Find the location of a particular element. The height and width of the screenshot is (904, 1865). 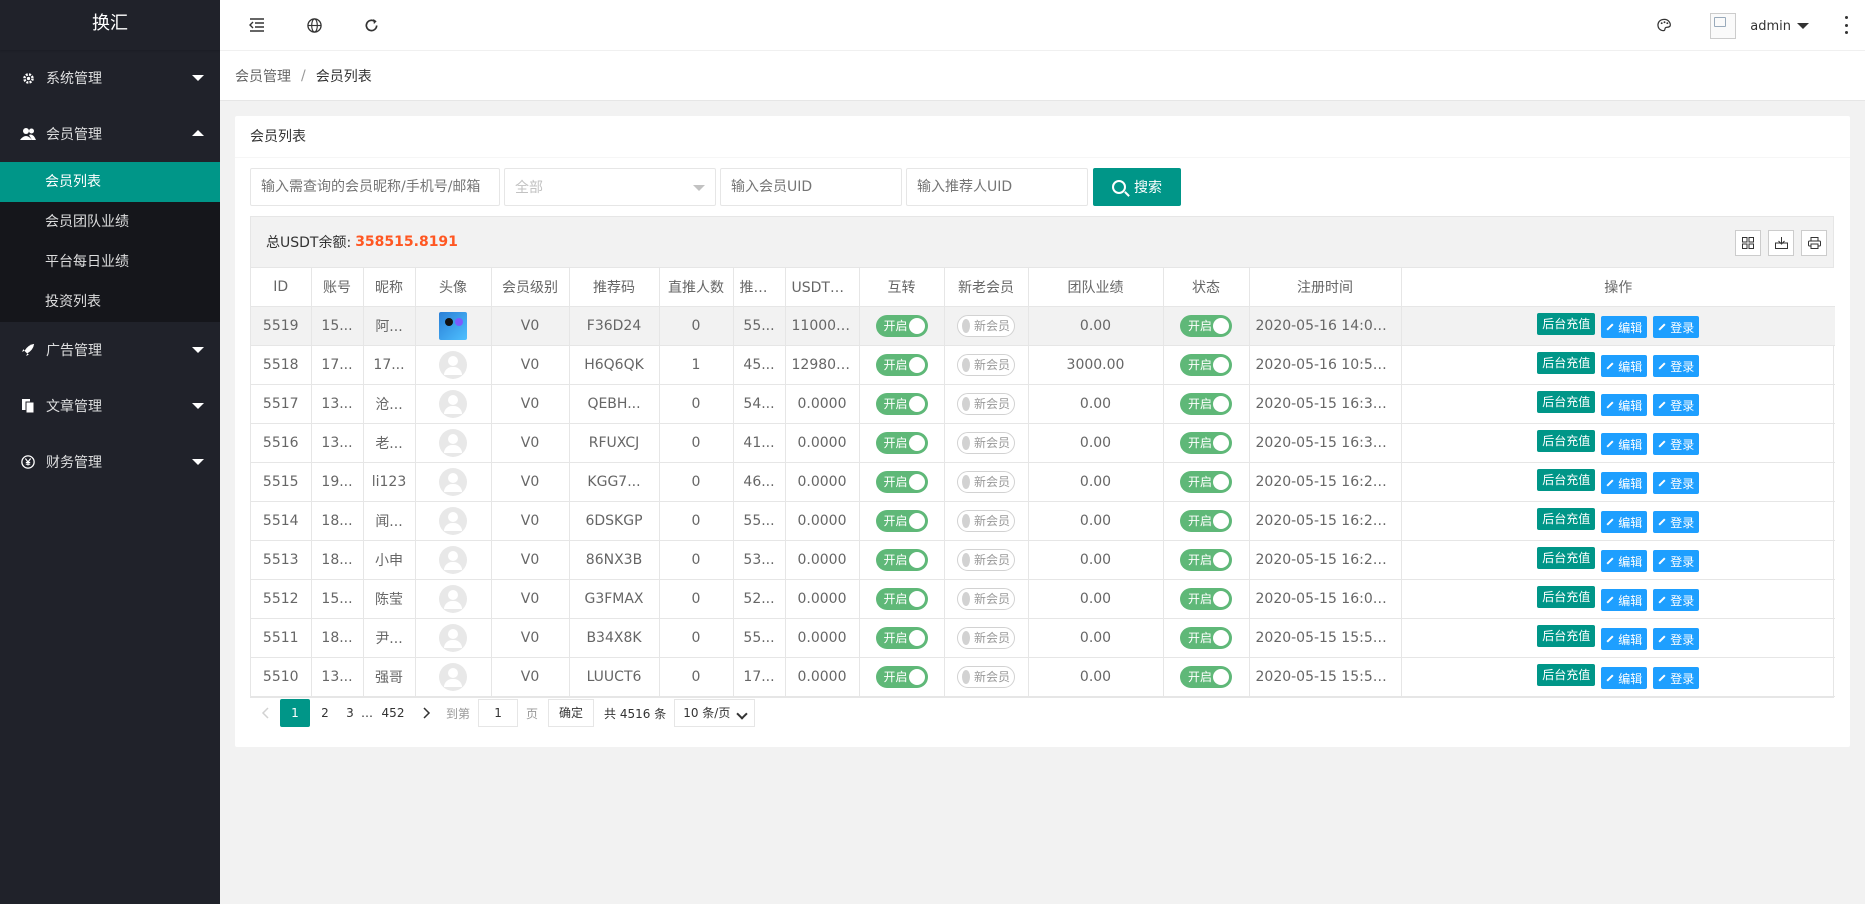

refresh-icon is located at coordinates (371, 25).